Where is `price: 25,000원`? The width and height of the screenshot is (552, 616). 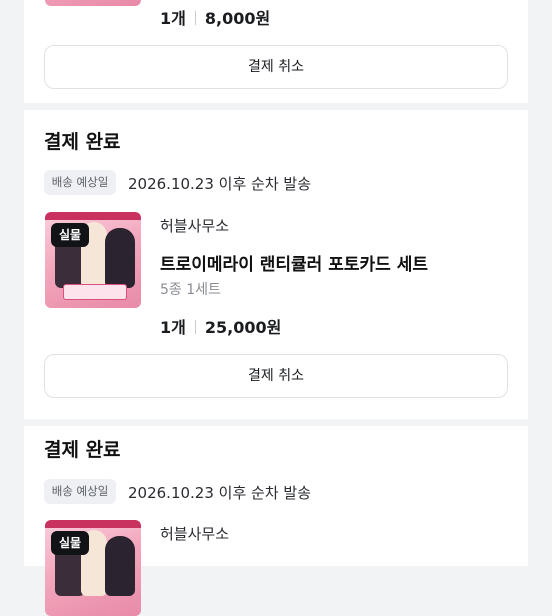
price: 25,000원 is located at coordinates (243, 327).